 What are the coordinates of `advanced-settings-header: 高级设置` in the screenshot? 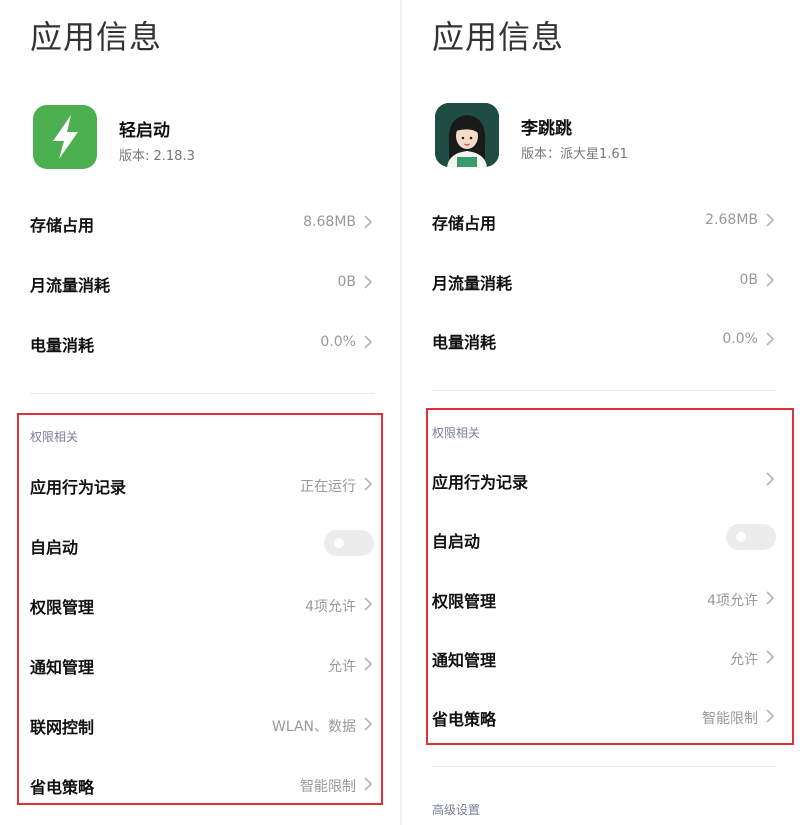 It's located at (456, 810).